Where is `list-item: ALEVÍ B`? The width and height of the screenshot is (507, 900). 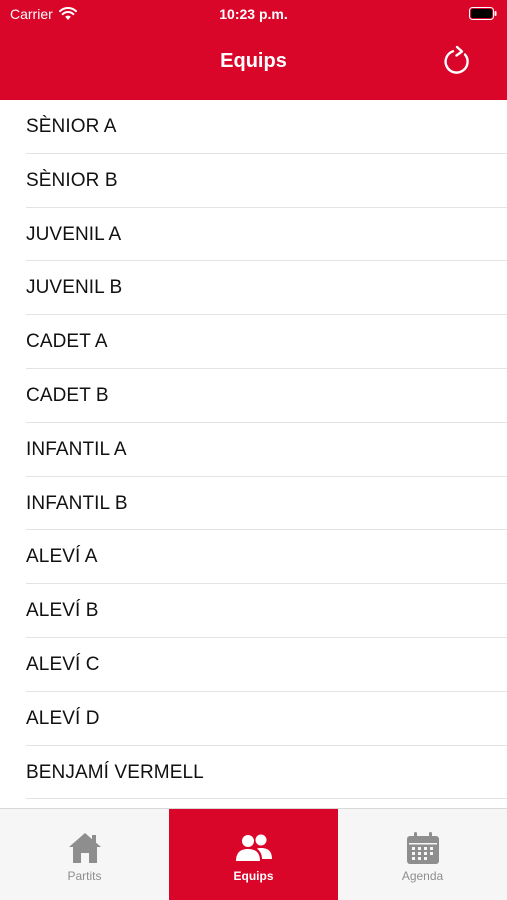 list-item: ALEVÍ B is located at coordinates (253, 611).